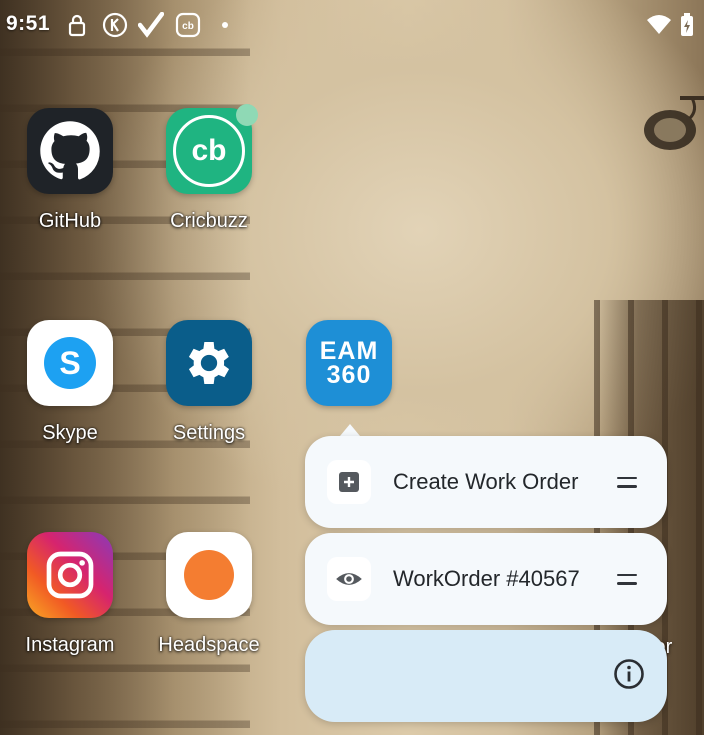 Image resolution: width=704 pixels, height=735 pixels. What do you see at coordinates (70, 221) in the screenshot?
I see `app-label-github: GitHub` at bounding box center [70, 221].